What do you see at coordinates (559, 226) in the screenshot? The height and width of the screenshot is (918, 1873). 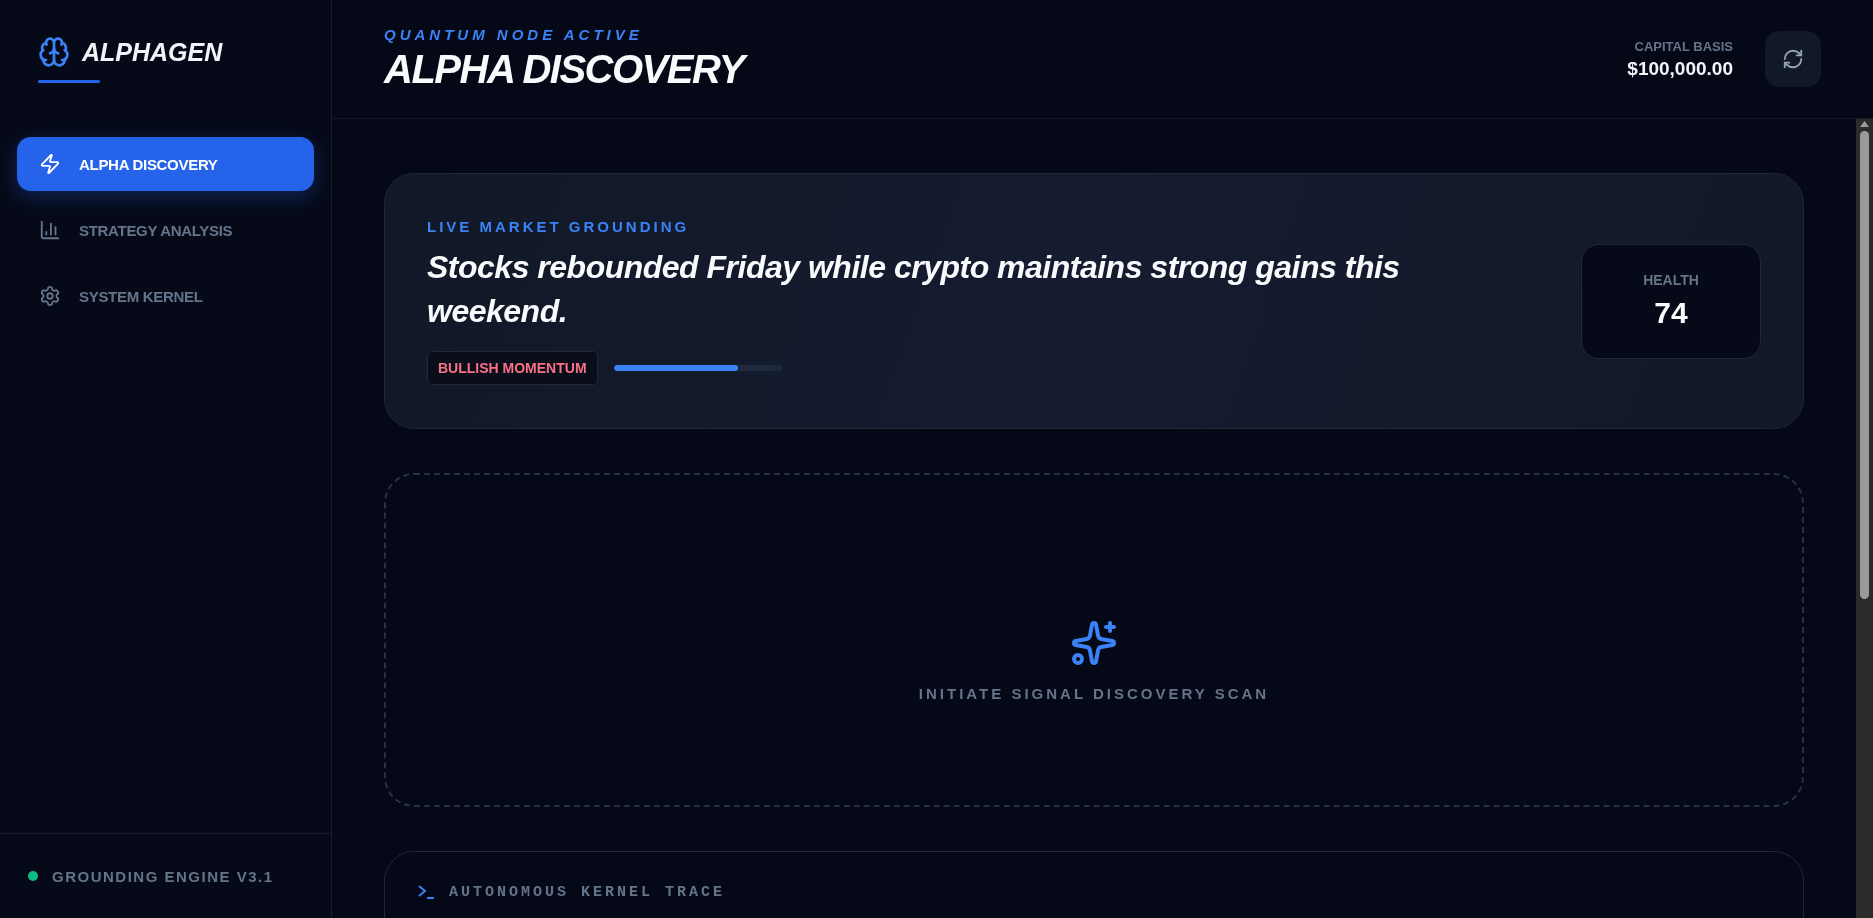 I see `market-eyebrow: LIVE MARKET GROUNDING` at bounding box center [559, 226].